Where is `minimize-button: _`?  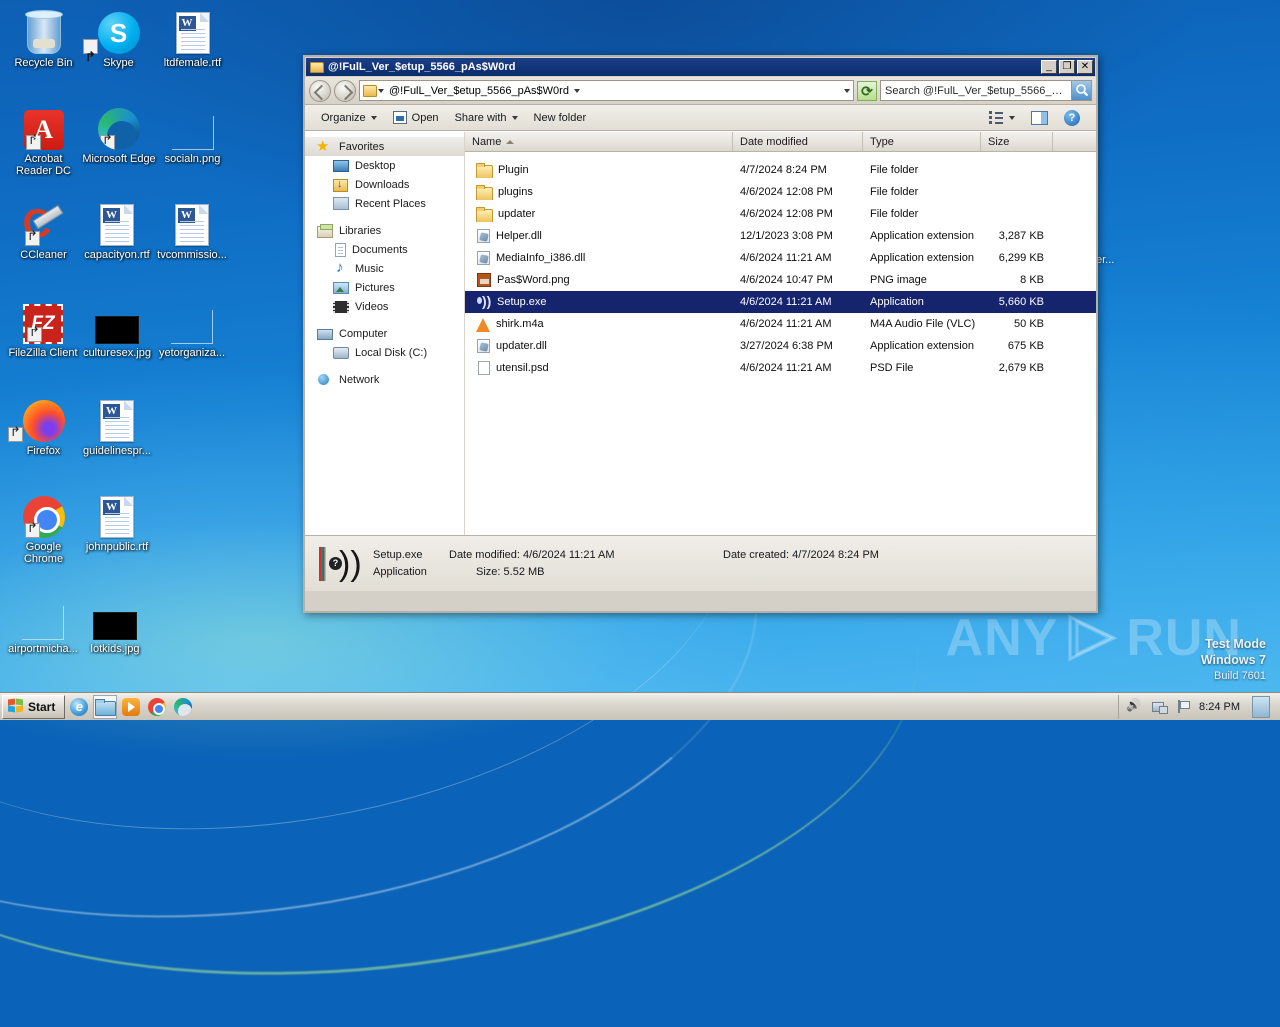 minimize-button: _ is located at coordinates (1049, 67).